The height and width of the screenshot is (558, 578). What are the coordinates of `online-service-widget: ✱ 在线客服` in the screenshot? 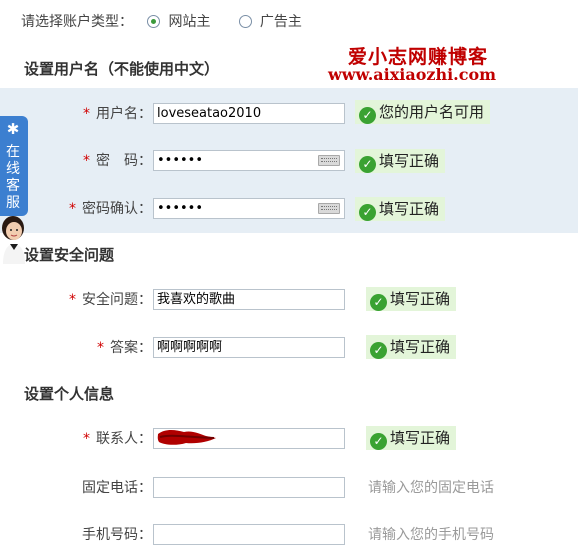 It's located at (14, 193).